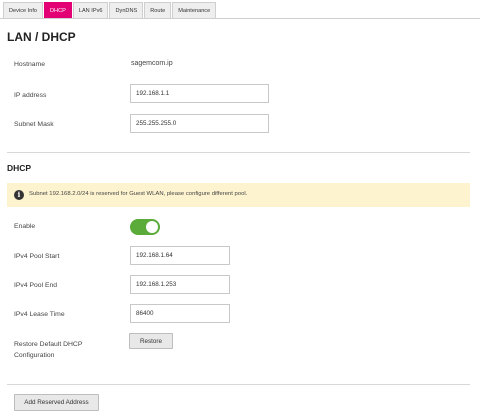 Image resolution: width=480 pixels, height=412 pixels. What do you see at coordinates (30, 95) in the screenshot?
I see `ip-address-label: IP address` at bounding box center [30, 95].